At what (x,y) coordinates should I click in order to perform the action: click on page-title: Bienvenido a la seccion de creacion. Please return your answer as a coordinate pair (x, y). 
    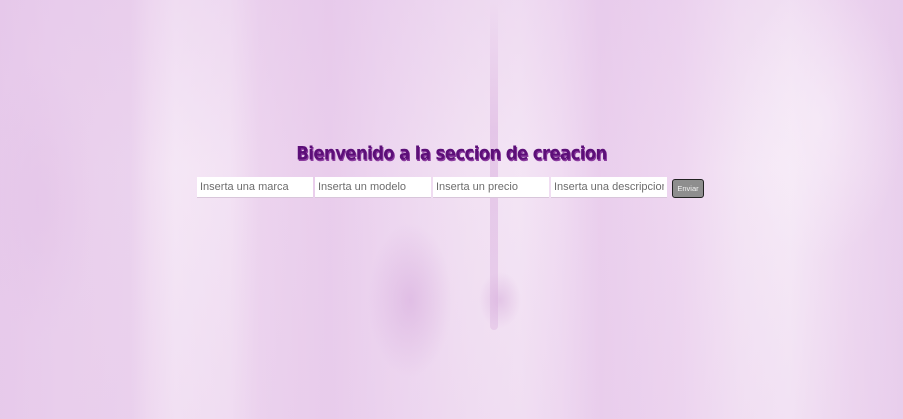
    Looking at the image, I should click on (451, 153).